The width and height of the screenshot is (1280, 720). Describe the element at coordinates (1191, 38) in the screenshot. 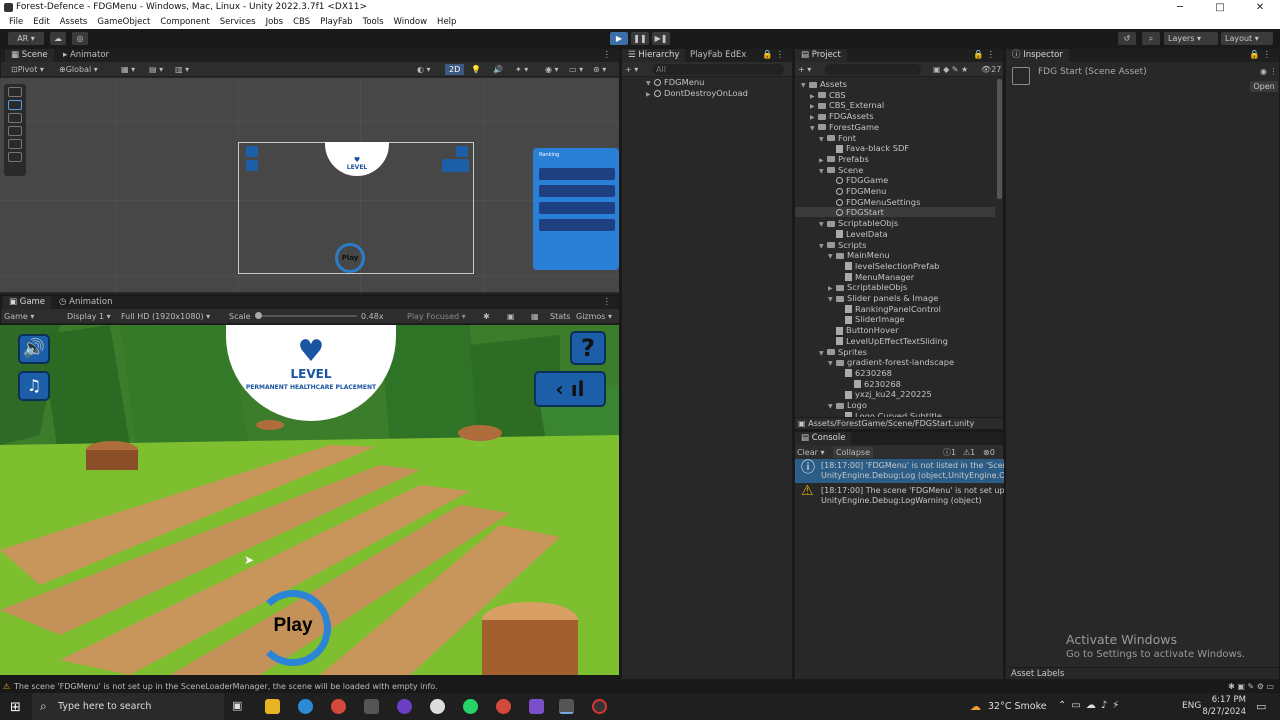

I see `layers-dropdown: Layers ▾` at that location.